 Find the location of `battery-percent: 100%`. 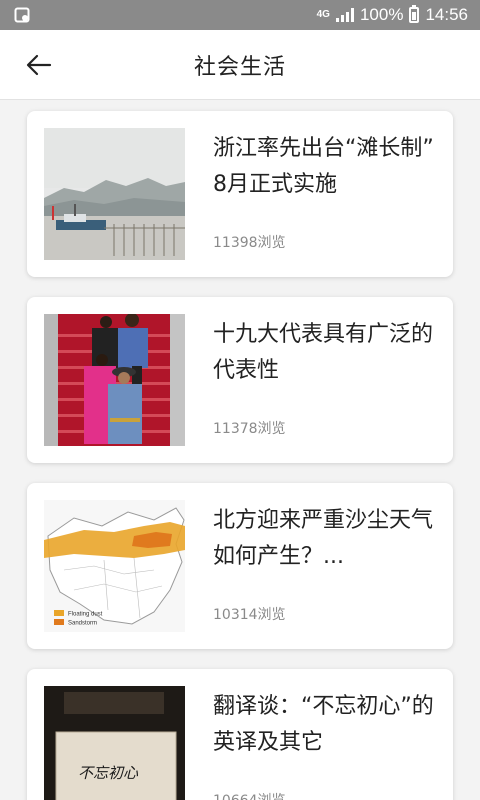

battery-percent: 100% is located at coordinates (381, 14).